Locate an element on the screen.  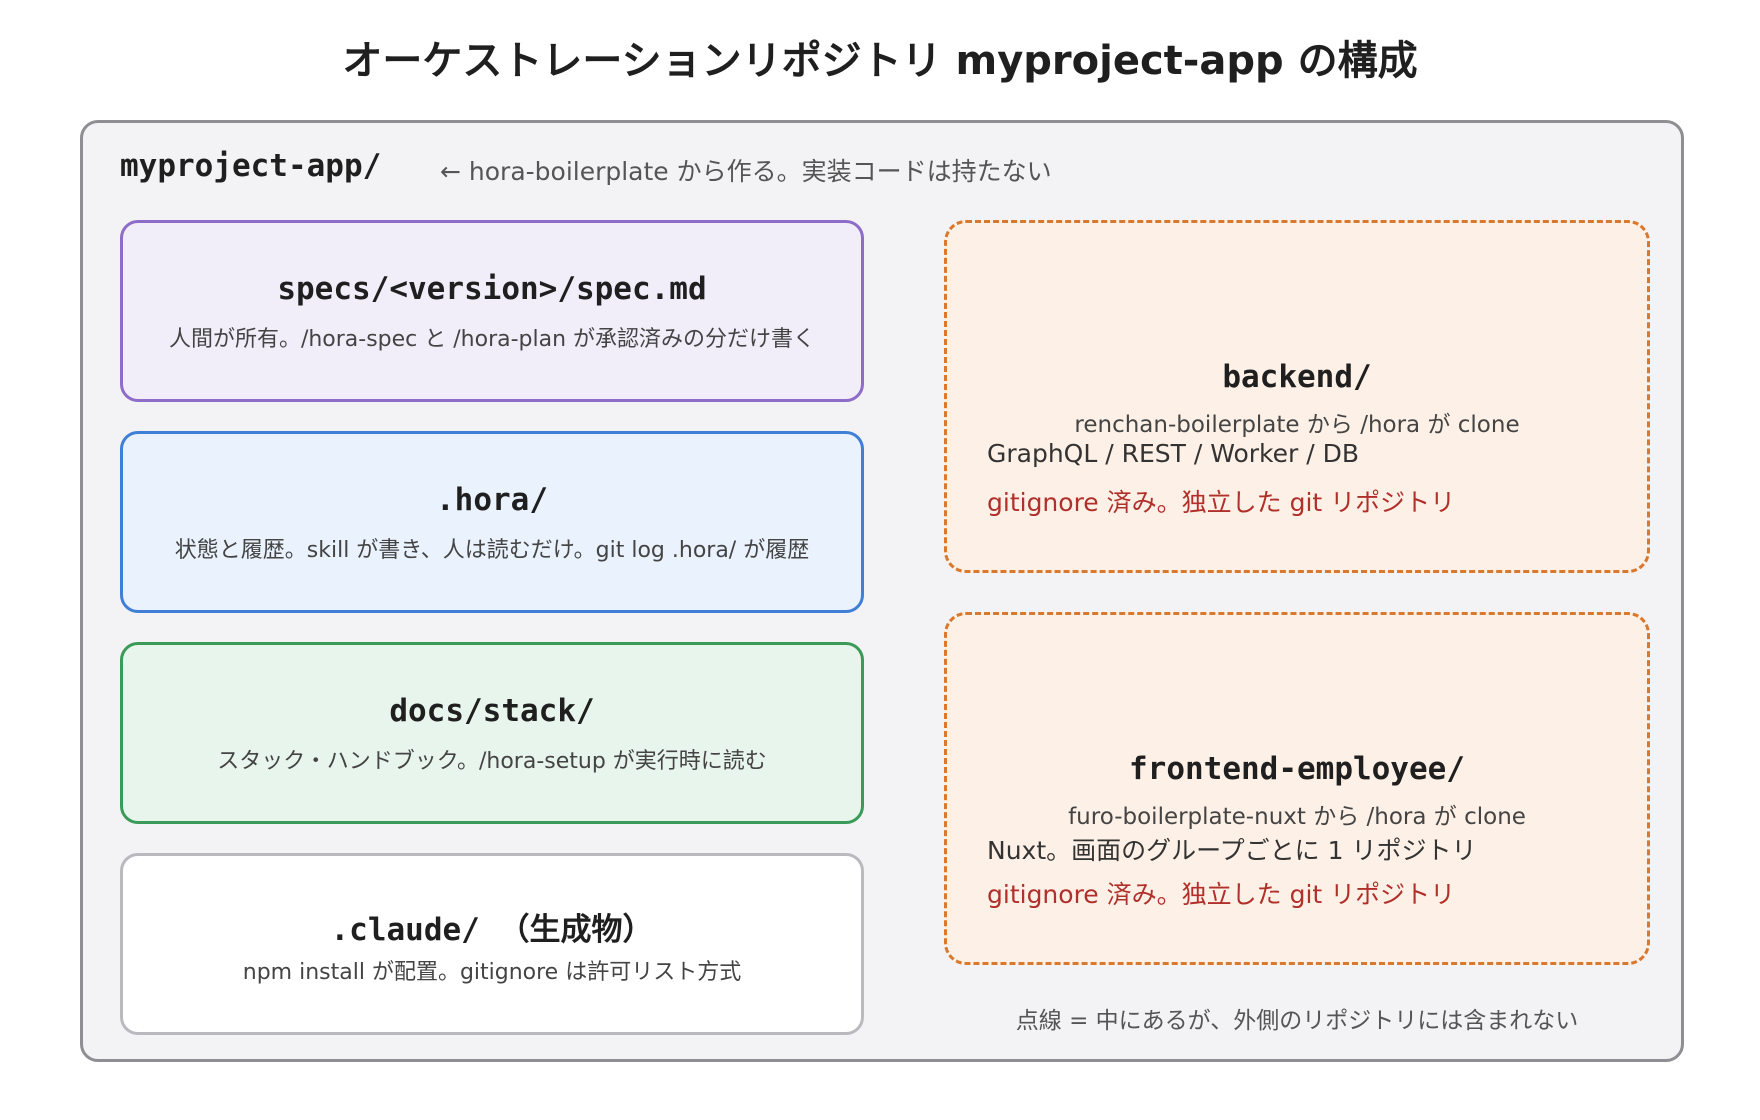
root-repo-name: myproject-app/ is located at coordinates (251, 166).